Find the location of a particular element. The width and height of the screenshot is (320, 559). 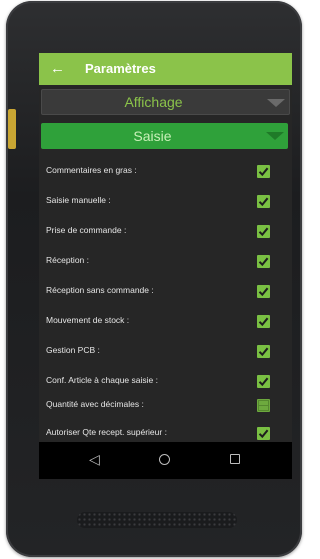

speaker-grille is located at coordinates (157, 520).